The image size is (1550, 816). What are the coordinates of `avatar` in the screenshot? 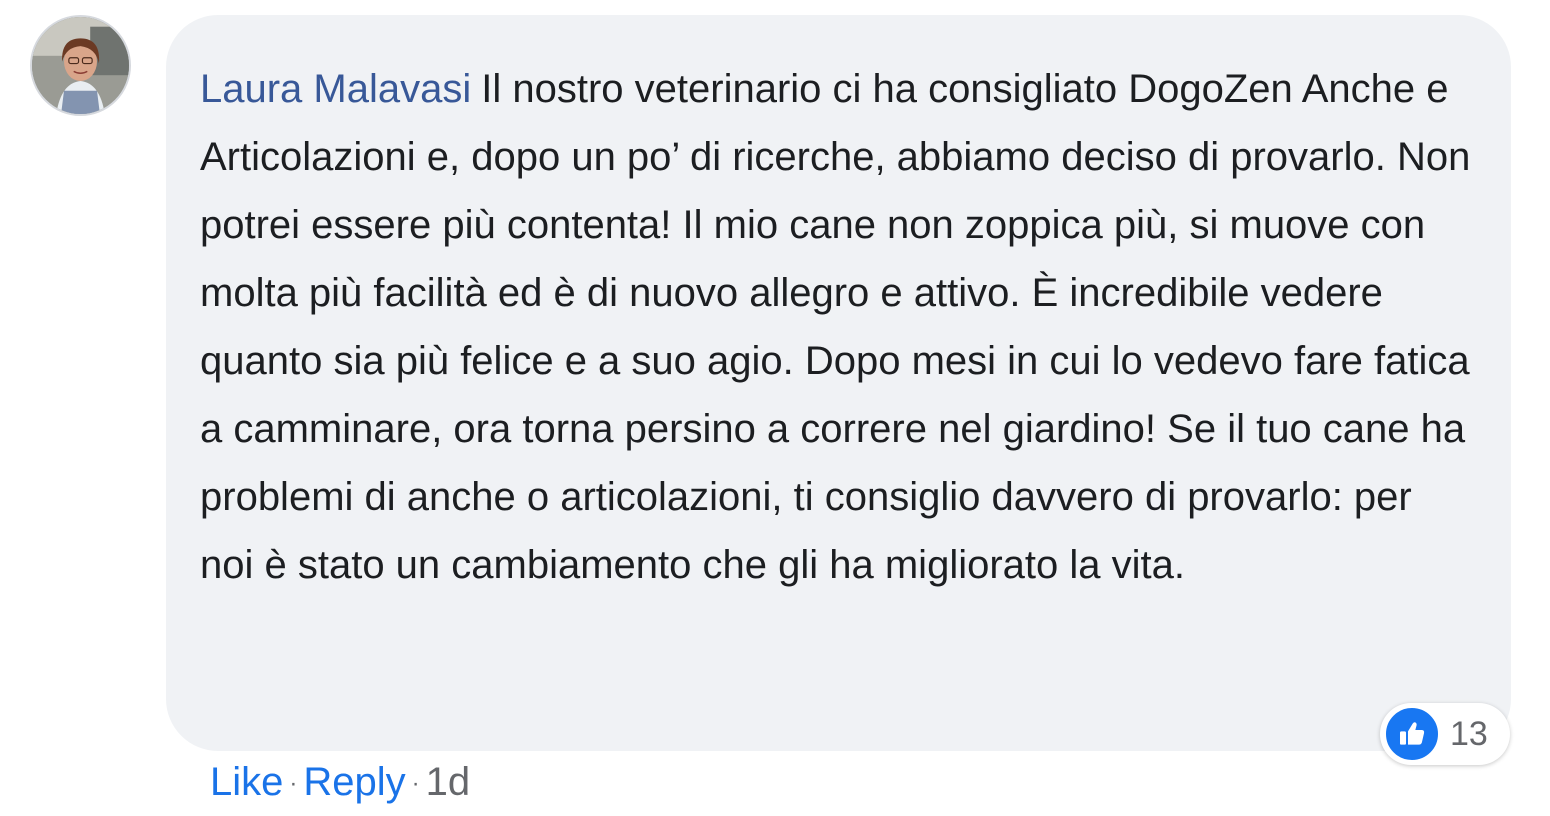 It's located at (80, 65).